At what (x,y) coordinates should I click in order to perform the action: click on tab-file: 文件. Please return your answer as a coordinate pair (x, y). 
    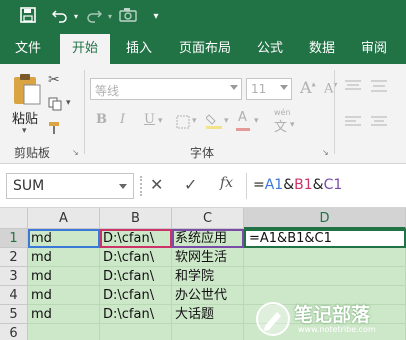
    Looking at the image, I should click on (28, 49).